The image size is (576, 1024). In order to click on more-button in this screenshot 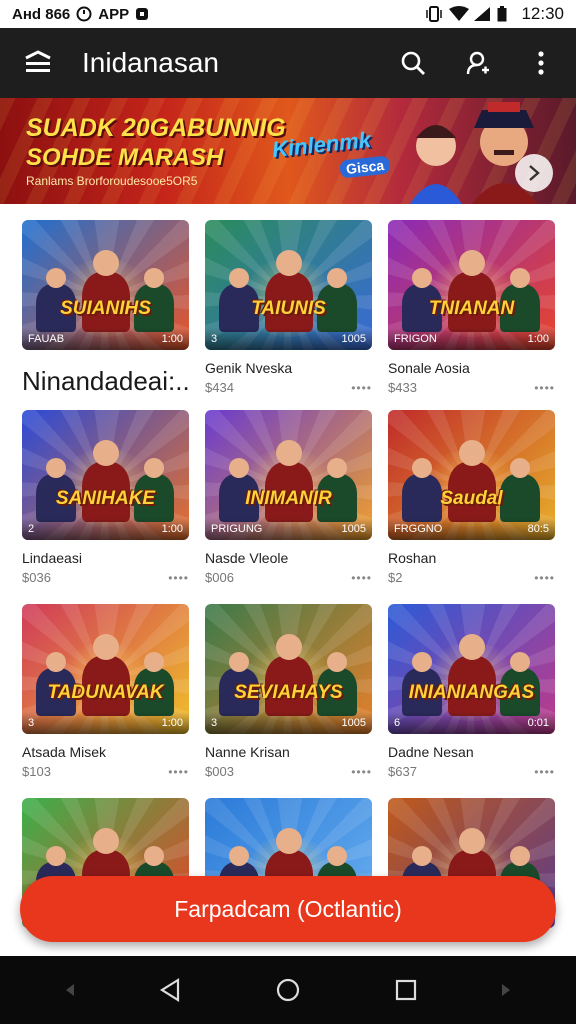, I will do `click(541, 63)`.